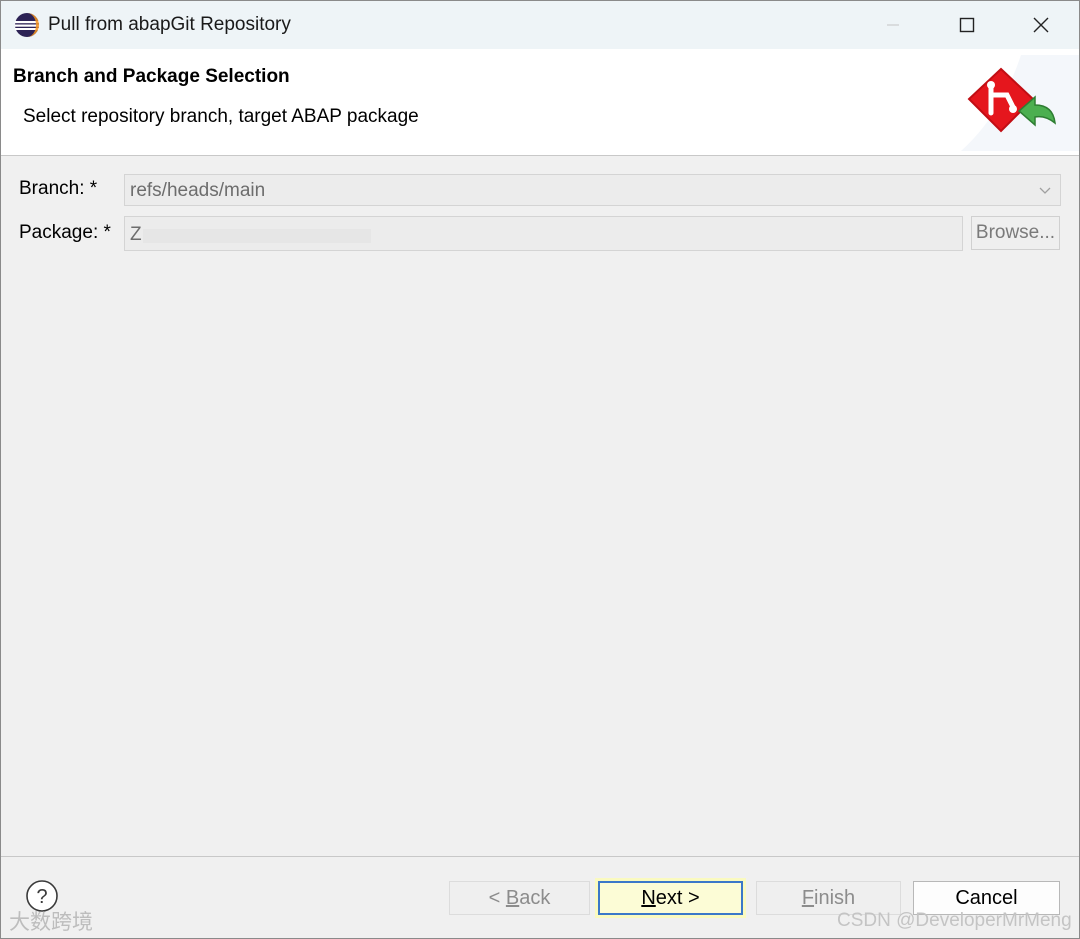 Image resolution: width=1080 pixels, height=939 pixels. I want to click on package-label: Package: *, so click(65, 232).